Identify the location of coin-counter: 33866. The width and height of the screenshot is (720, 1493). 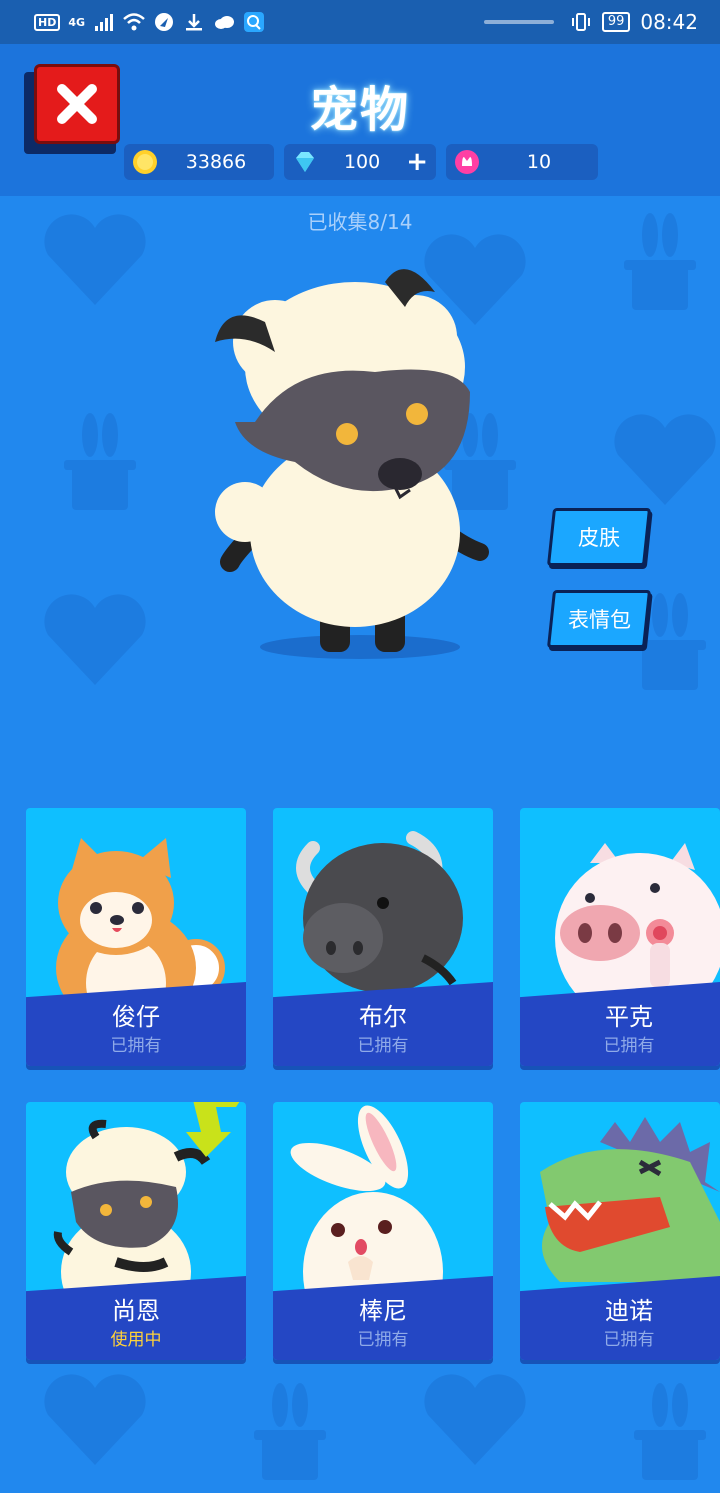
(199, 162).